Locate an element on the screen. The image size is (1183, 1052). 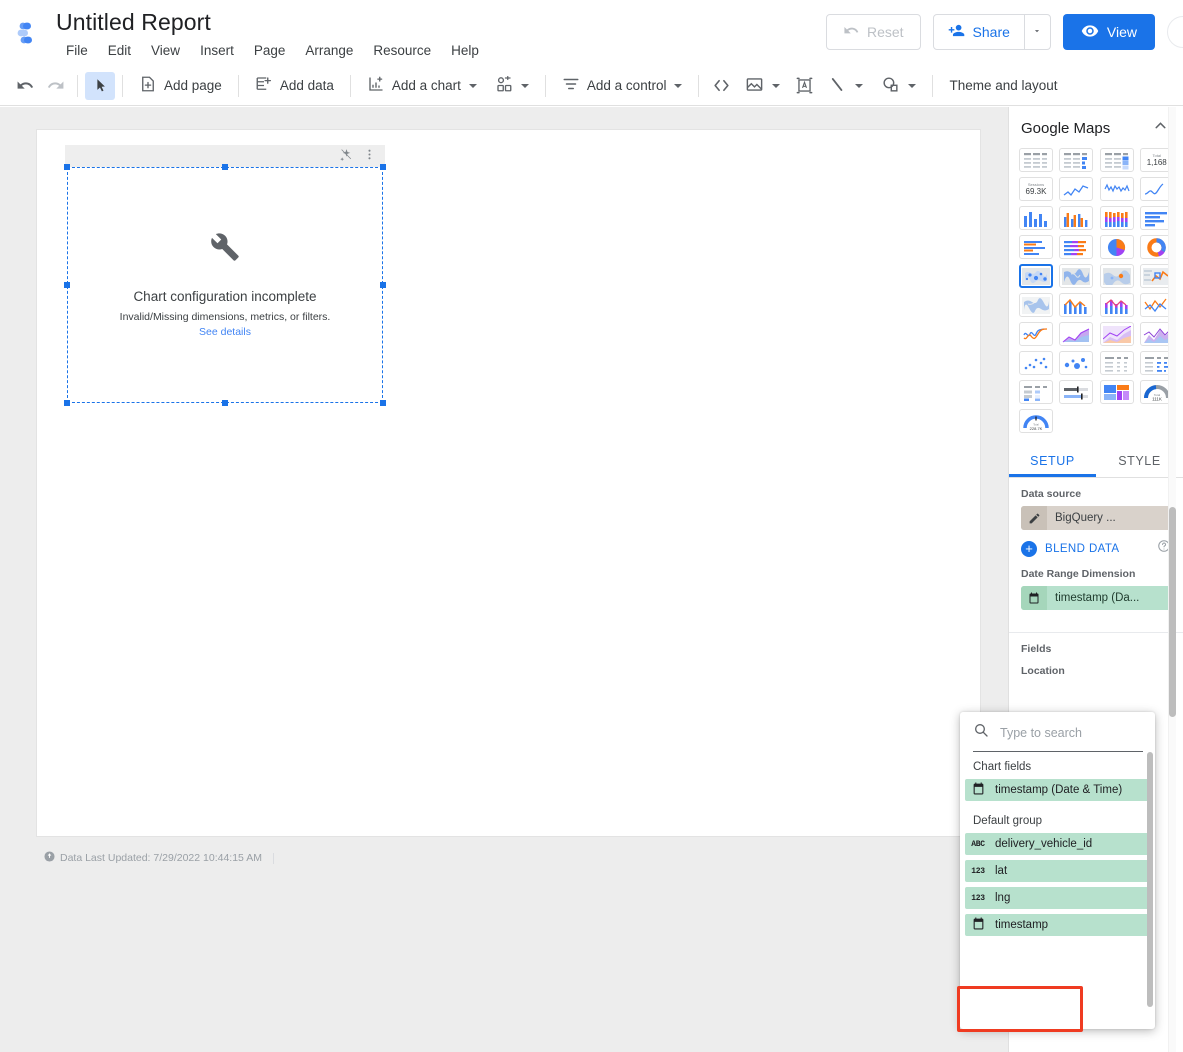
see-details-link: See details is located at coordinates (225, 332).